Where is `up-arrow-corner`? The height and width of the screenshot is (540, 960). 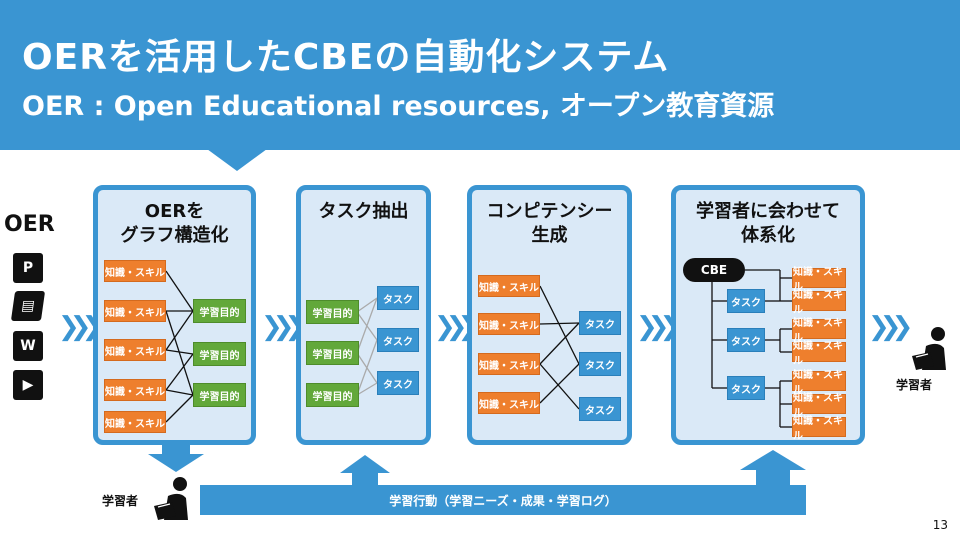 up-arrow-corner is located at coordinates (773, 469).